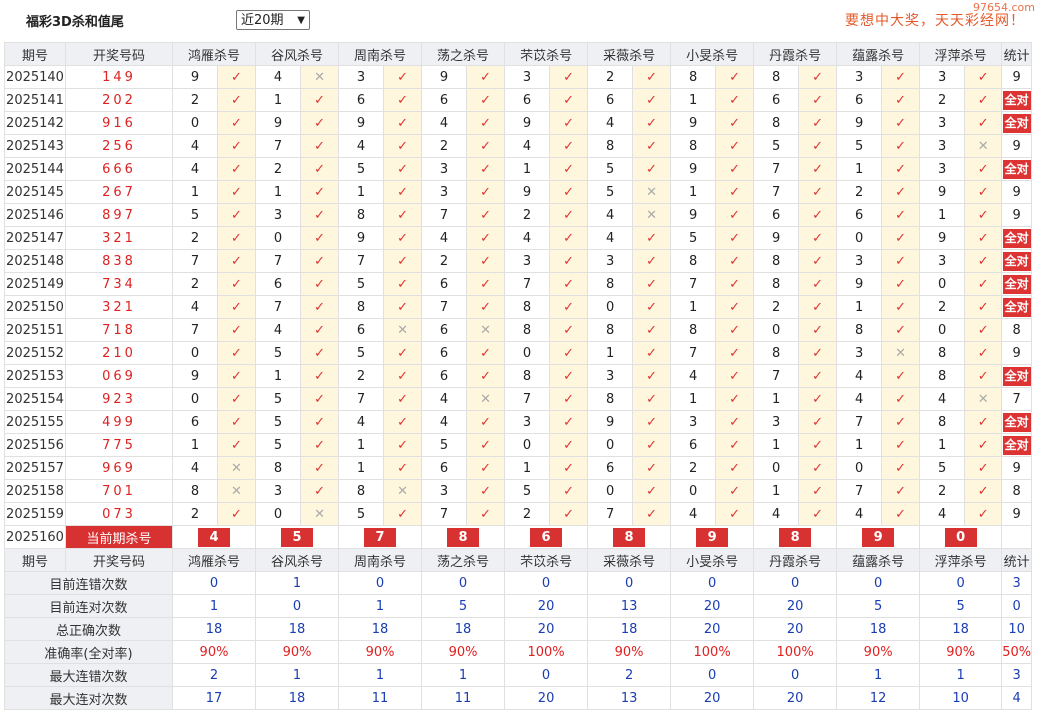 This screenshot has height=714, width=1037. I want to click on current-stat-empty, so click(1017, 537).